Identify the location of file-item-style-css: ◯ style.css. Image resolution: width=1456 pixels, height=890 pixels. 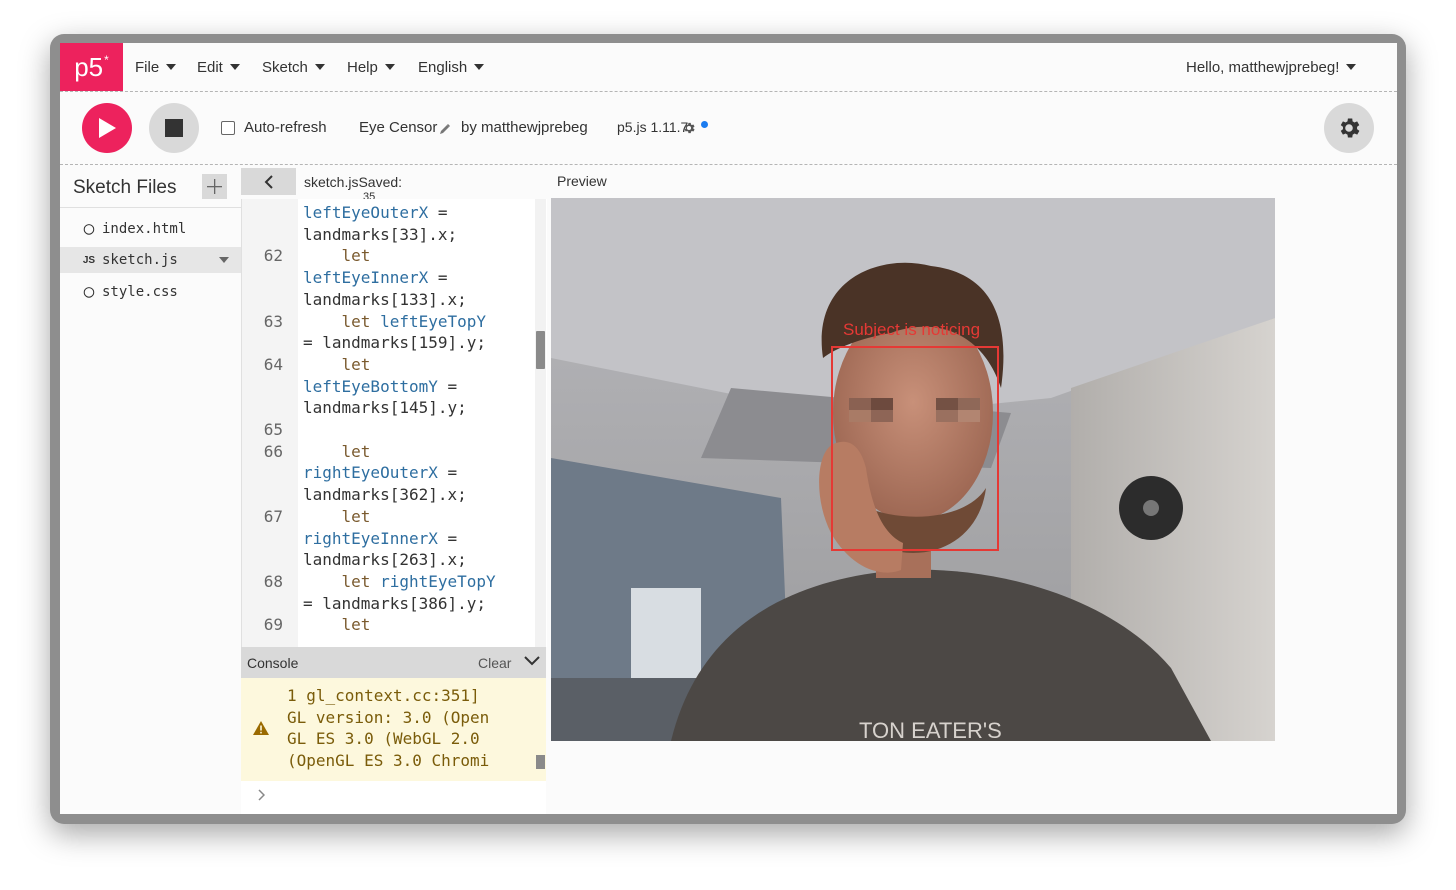
(150, 292).